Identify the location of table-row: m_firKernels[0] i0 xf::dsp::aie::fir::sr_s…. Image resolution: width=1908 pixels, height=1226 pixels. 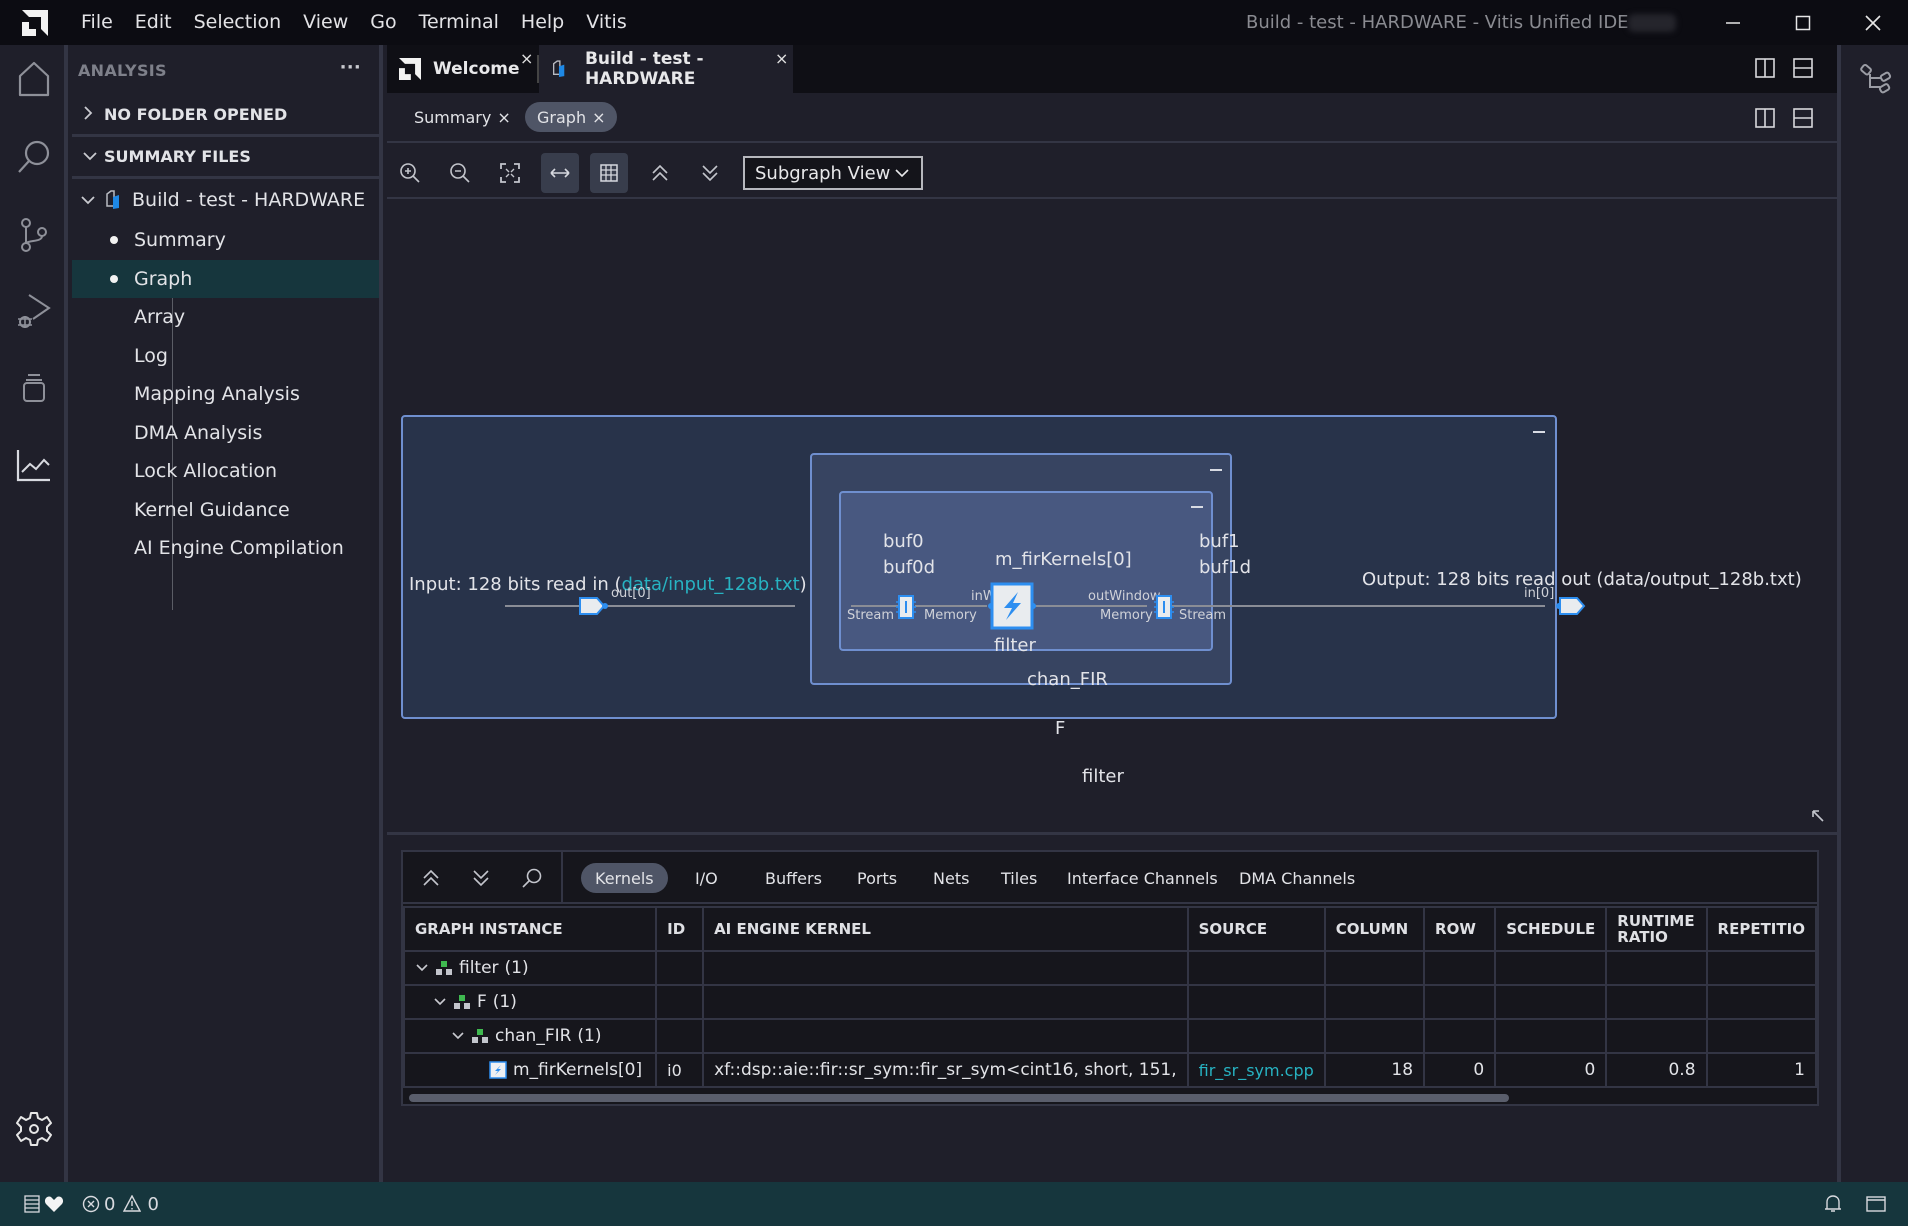
(1110, 1070).